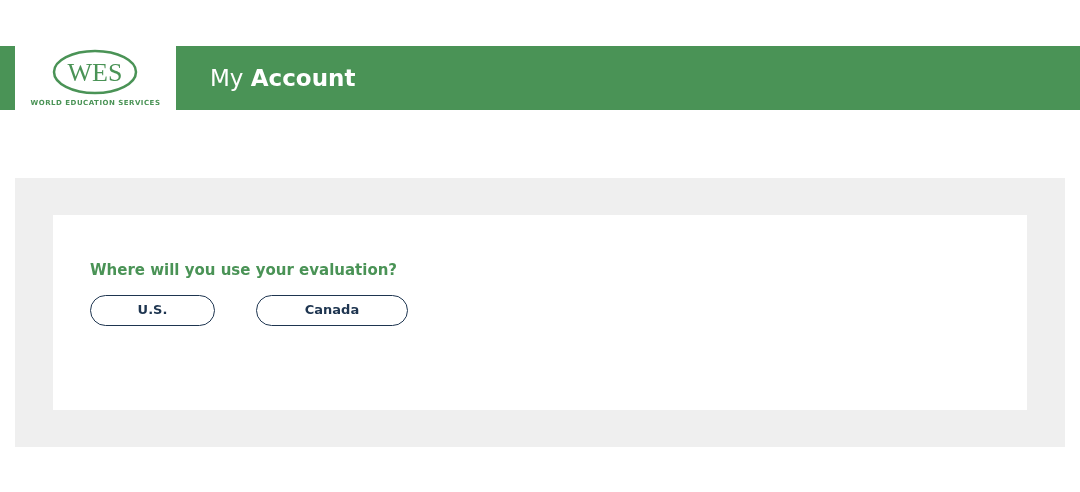 Image resolution: width=1080 pixels, height=492 pixels. What do you see at coordinates (283, 78) in the screenshot?
I see `page-title: My Account` at bounding box center [283, 78].